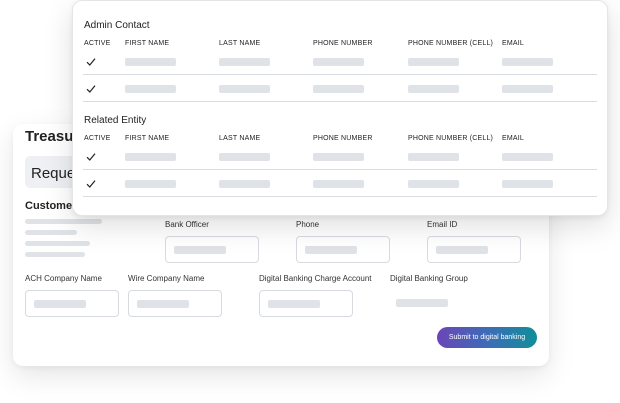  What do you see at coordinates (308, 224) in the screenshot?
I see `phone-label: Phone` at bounding box center [308, 224].